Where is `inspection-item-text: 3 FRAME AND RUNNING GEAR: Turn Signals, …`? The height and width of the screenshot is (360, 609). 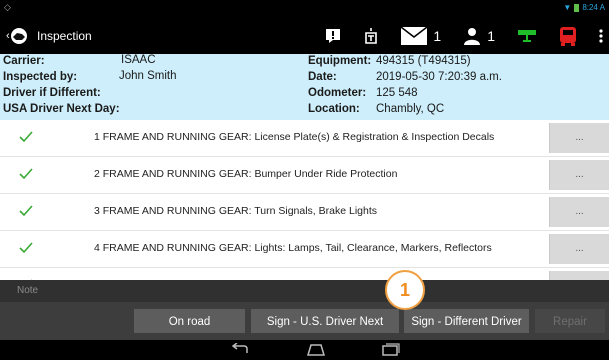 inspection-item-text: 3 FRAME AND RUNNING GEAR: Turn Signals, … is located at coordinates (236, 211).